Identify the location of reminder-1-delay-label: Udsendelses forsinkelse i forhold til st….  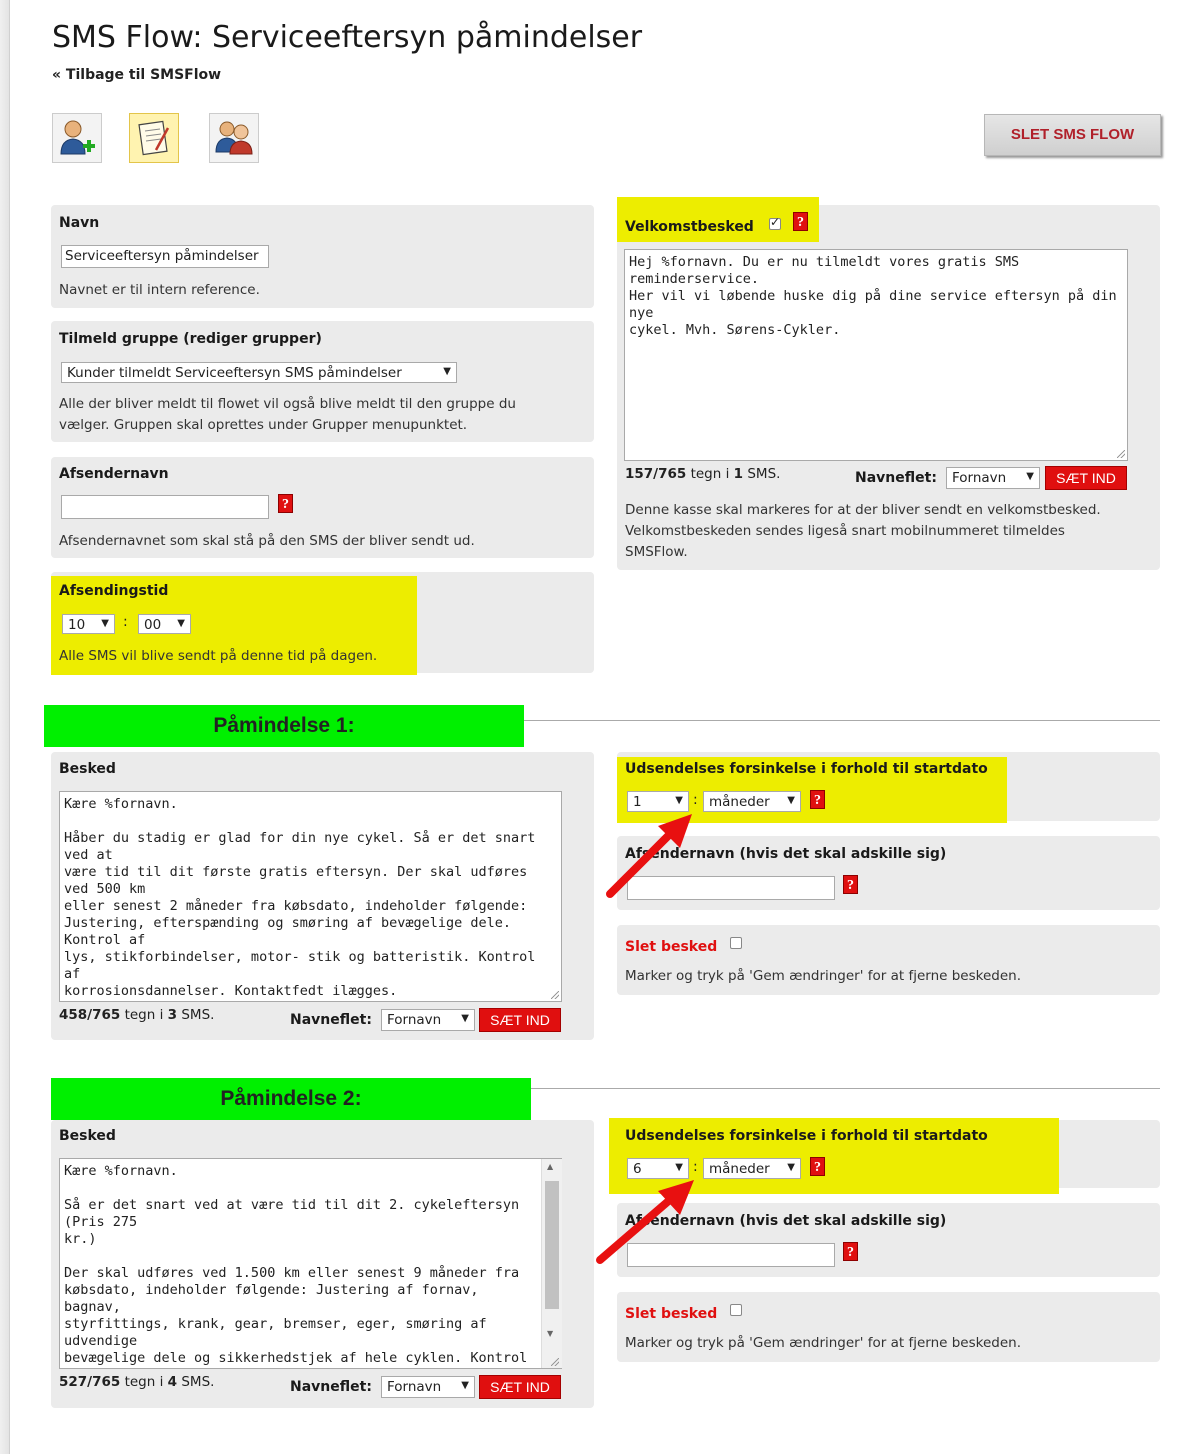
(806, 769).